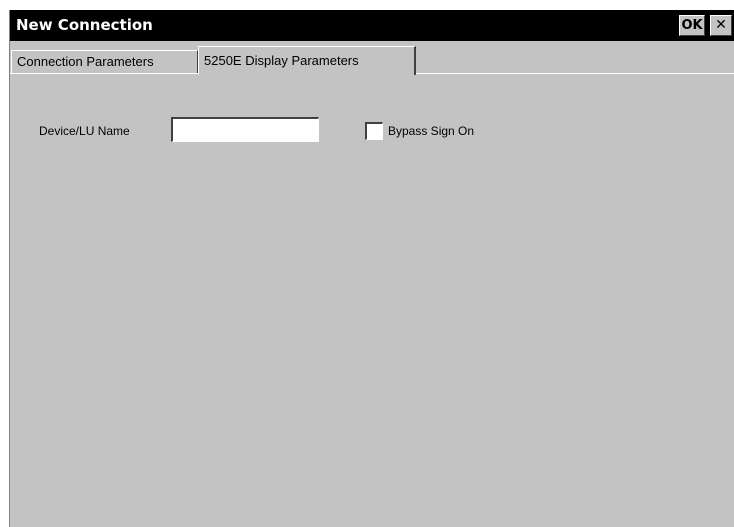  Describe the element at coordinates (431, 131) in the screenshot. I see `bypass-sign-on-label: Bypass Sign On` at that location.